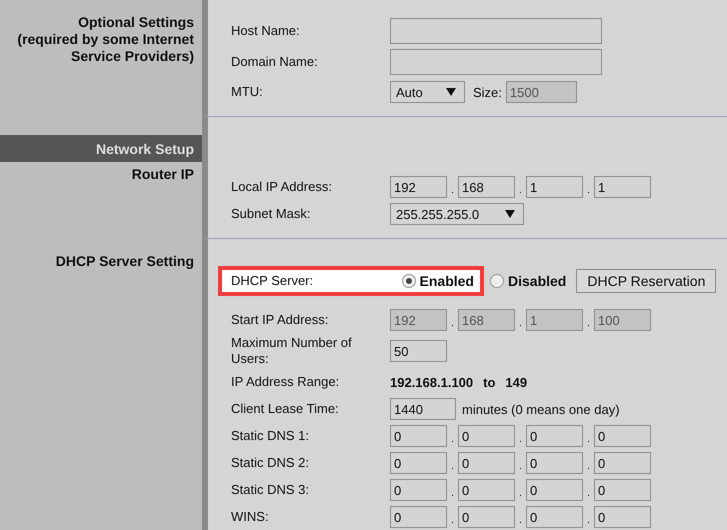 This screenshot has height=530, width=727. What do you see at coordinates (486, 187) in the screenshot?
I see `octet-field: 168` at bounding box center [486, 187].